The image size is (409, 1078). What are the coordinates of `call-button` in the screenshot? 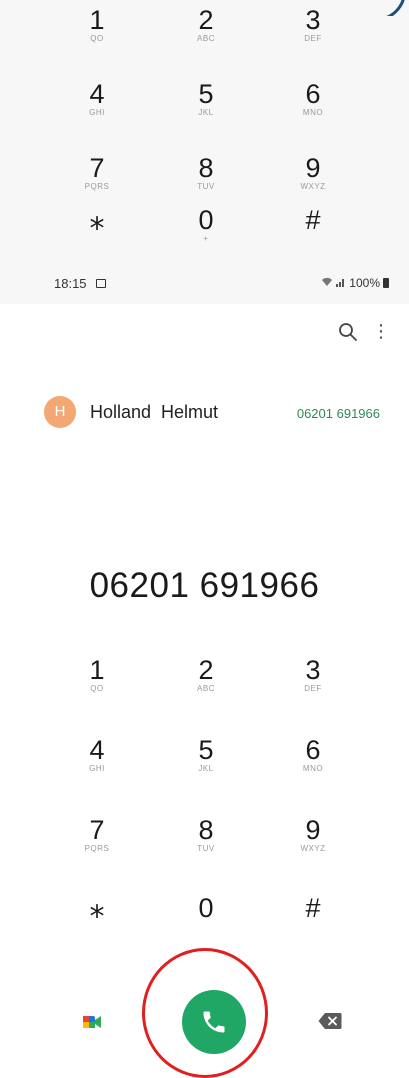 It's located at (214, 1022).